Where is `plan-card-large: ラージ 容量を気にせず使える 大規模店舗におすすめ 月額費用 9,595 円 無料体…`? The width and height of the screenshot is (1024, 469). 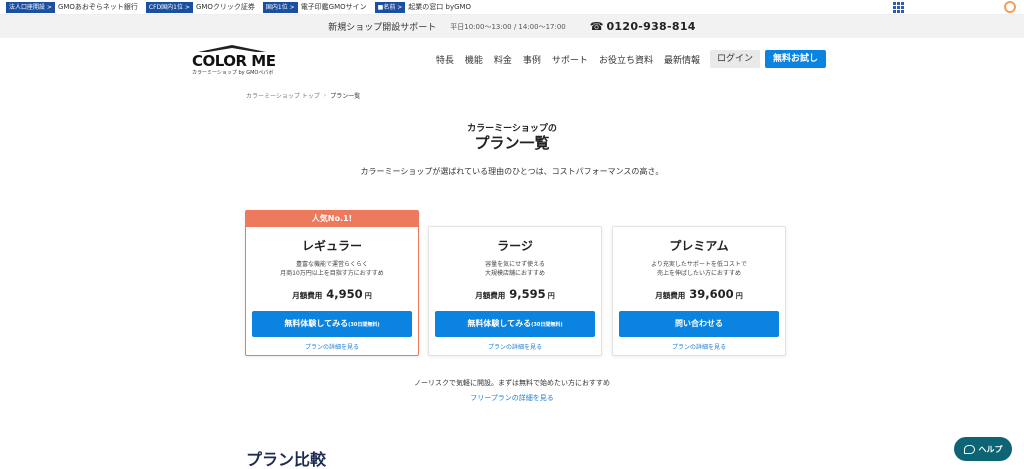 plan-card-large: ラージ 容量を気にせず使える 大規模店舗におすすめ 月額費用 9,595 円 無料体… is located at coordinates (515, 291).